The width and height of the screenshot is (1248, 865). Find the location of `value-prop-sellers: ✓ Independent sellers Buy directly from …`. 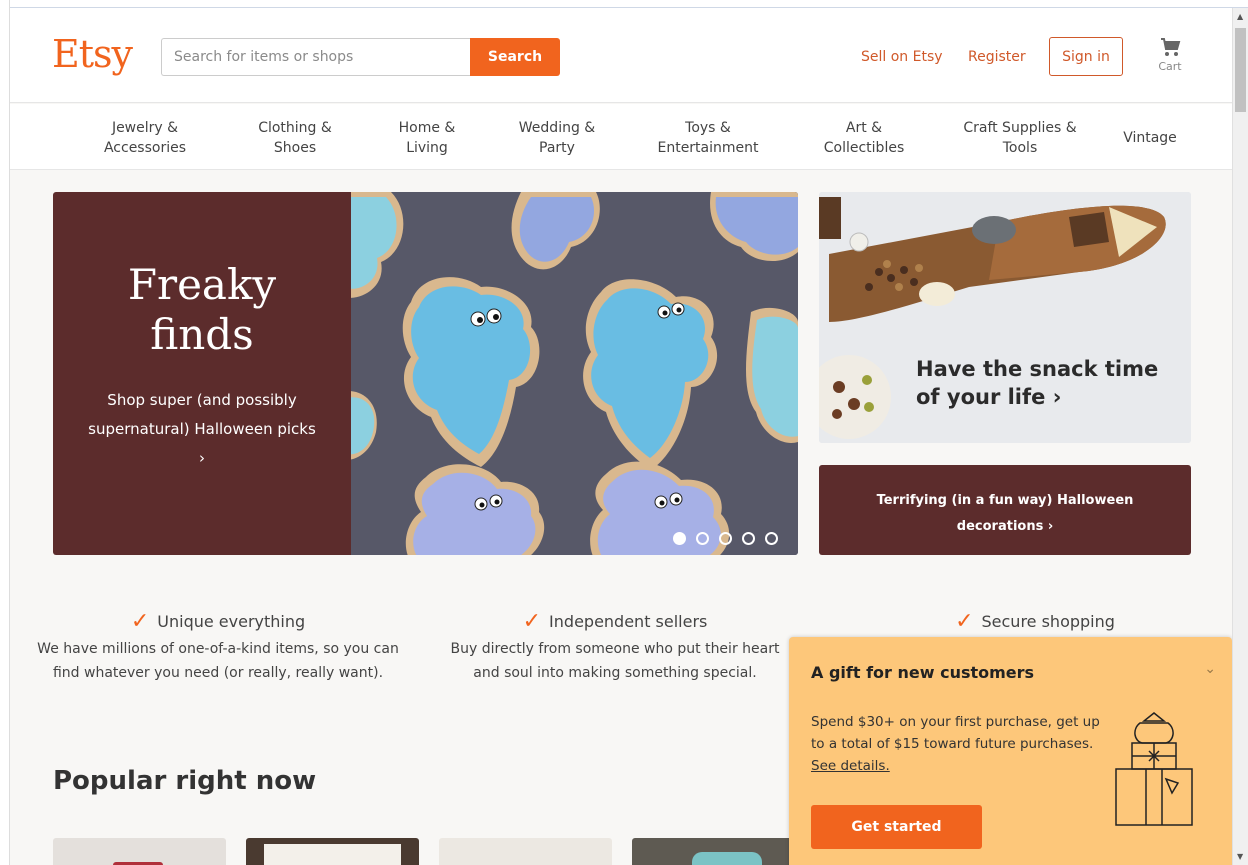

value-prop-sellers: ✓ Independent sellers Buy directly from … is located at coordinates (615, 646).